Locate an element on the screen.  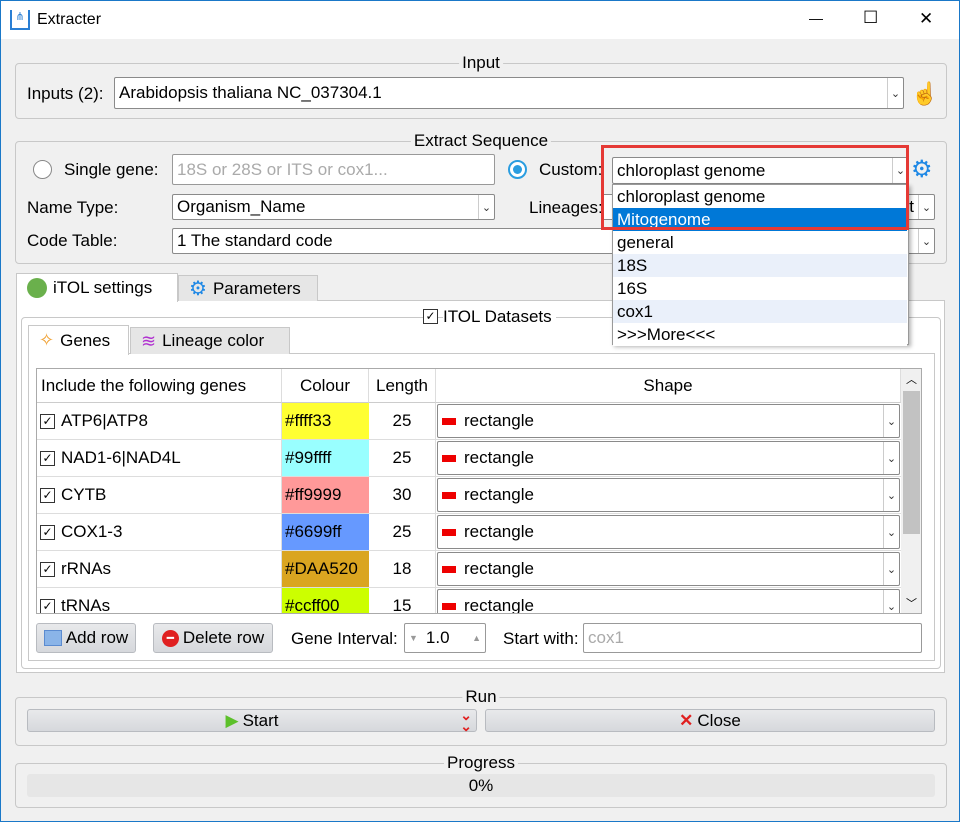
dropdown-option: 16S is located at coordinates (760, 288).